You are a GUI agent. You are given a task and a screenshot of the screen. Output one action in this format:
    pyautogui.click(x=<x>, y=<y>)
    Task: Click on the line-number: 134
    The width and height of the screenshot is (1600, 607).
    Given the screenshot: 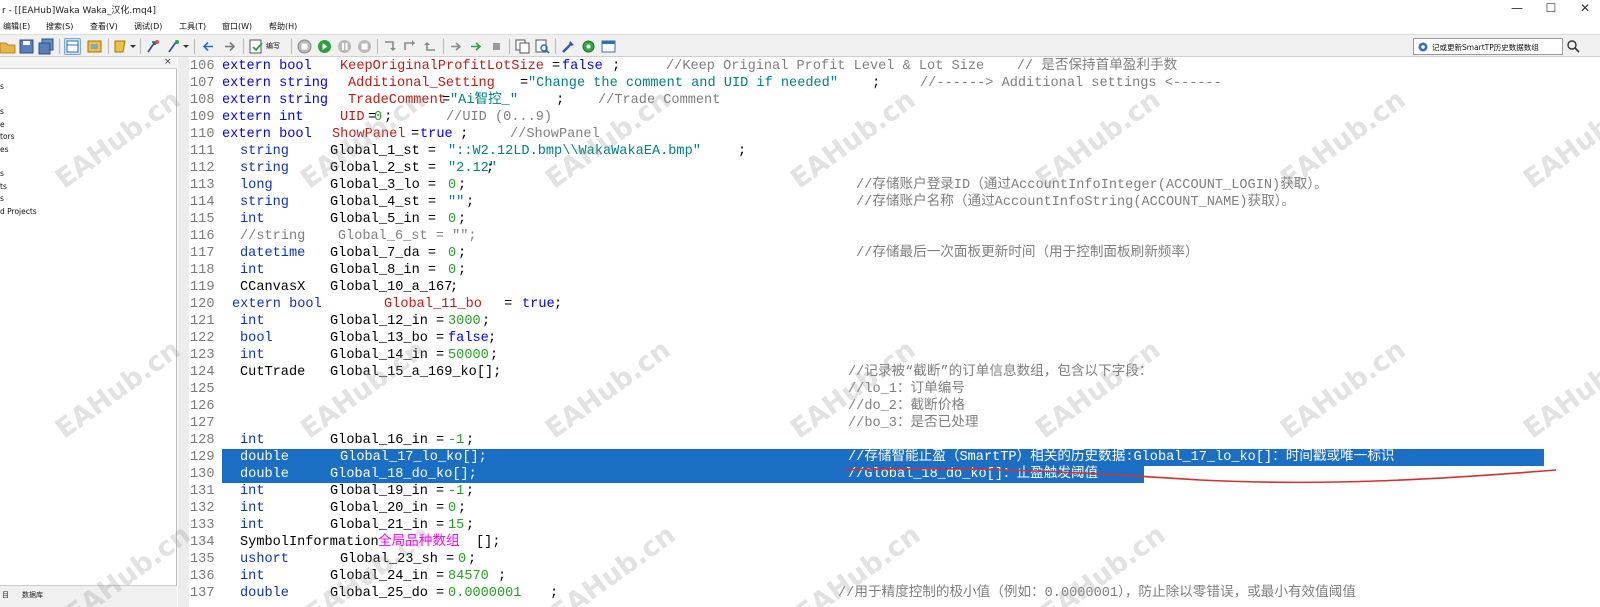 What is the action you would take?
    pyautogui.click(x=202, y=542)
    